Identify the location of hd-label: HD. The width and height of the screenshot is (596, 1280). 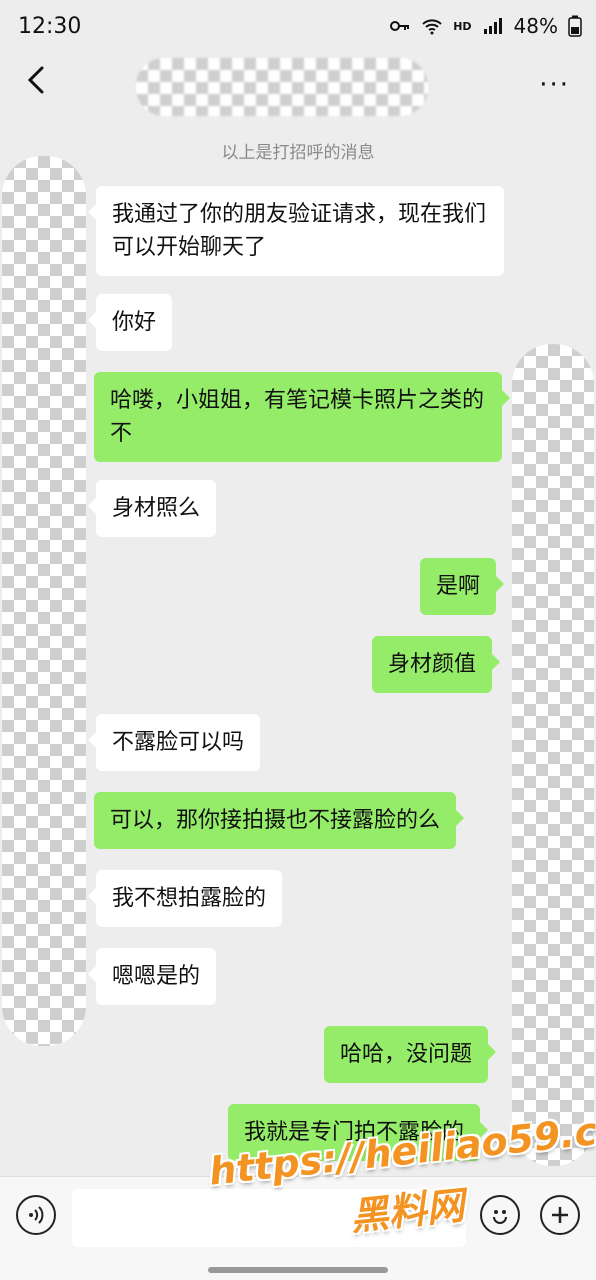
(462, 26).